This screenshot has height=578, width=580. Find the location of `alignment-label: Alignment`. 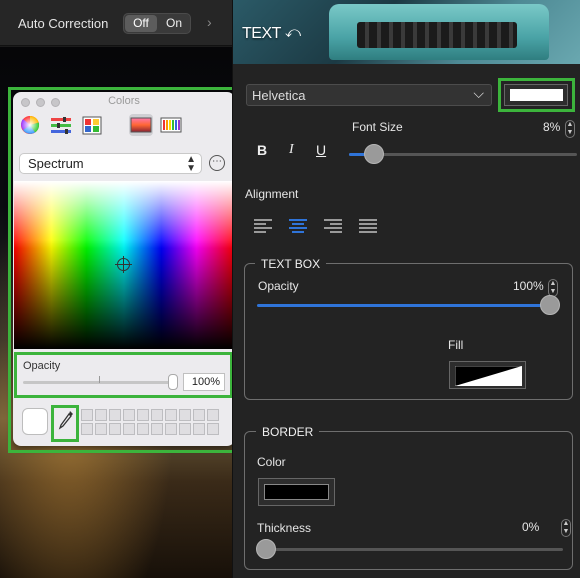

alignment-label: Alignment is located at coordinates (272, 194).